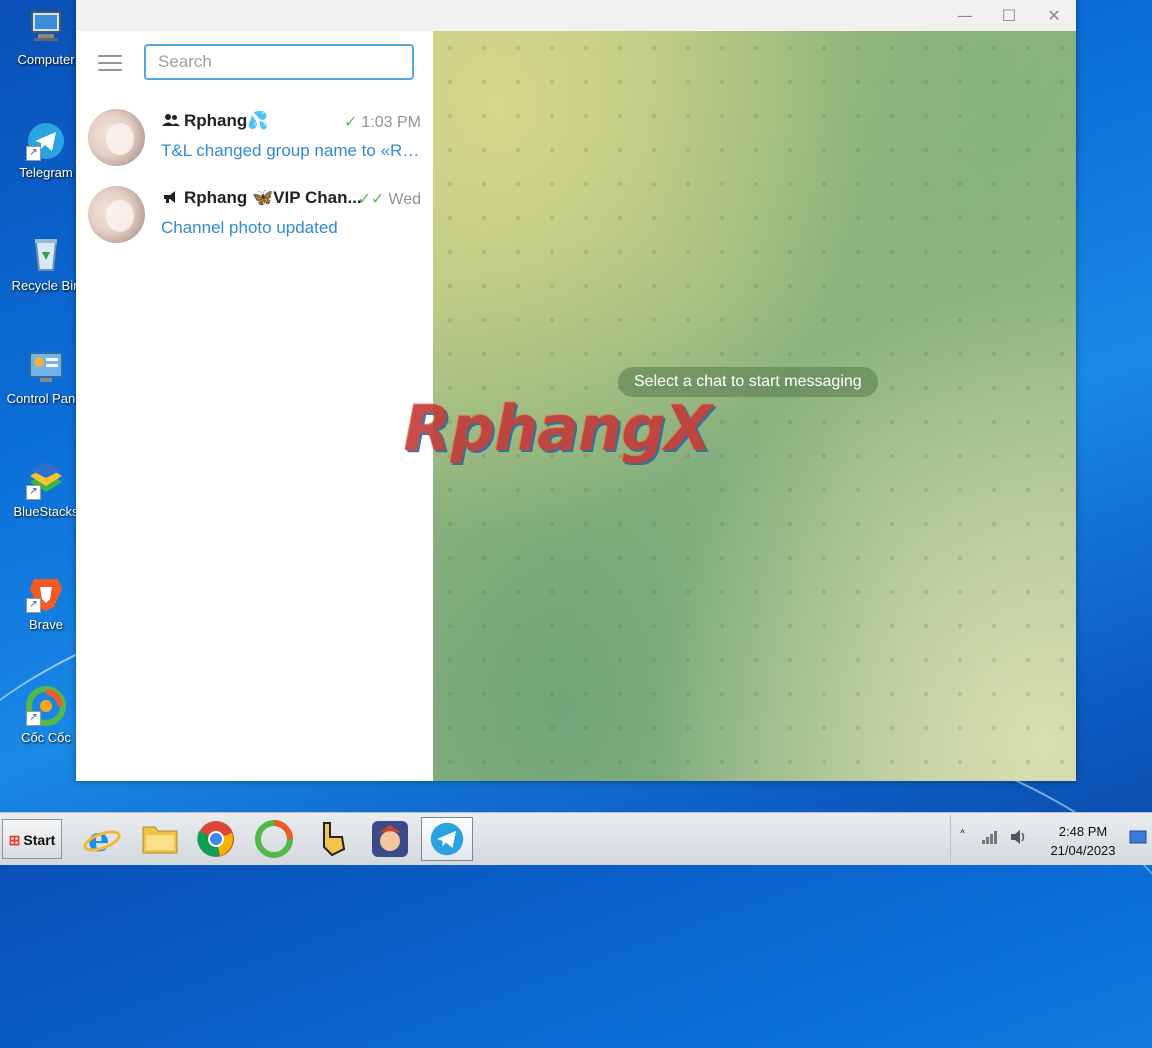  I want to click on internet-explorer-icon: e, so click(102, 840).